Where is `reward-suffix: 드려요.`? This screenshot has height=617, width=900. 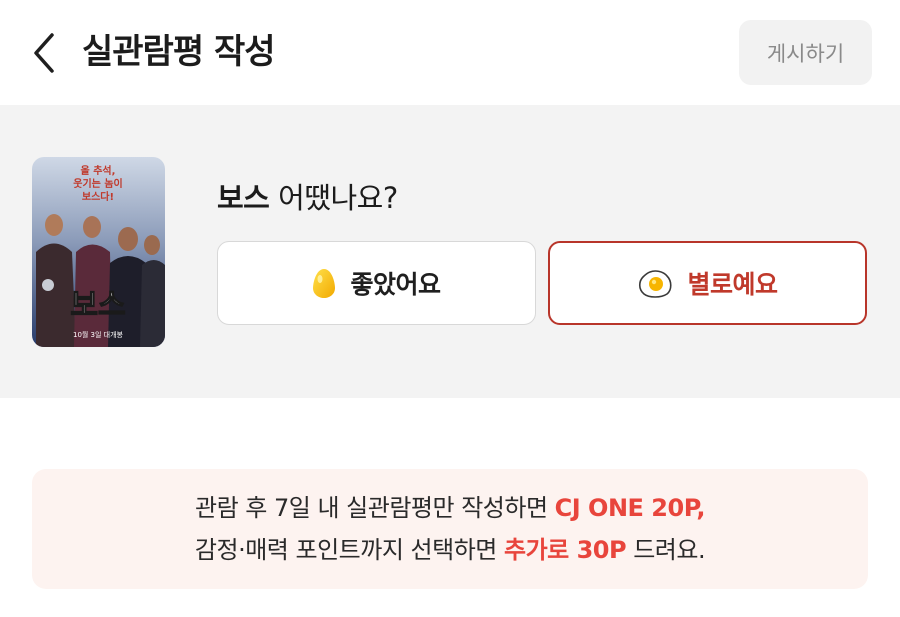
reward-suffix: 드려요. is located at coordinates (666, 550).